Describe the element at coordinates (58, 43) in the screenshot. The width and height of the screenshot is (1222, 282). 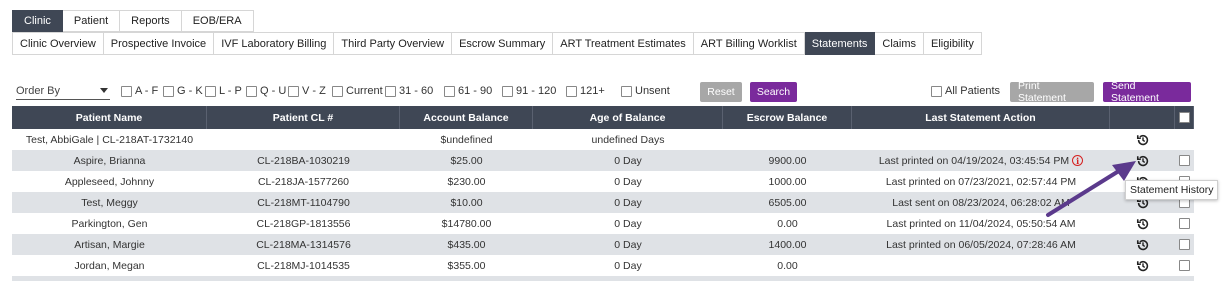
I see `tab-clinic-overview: Clinic Overview` at that location.